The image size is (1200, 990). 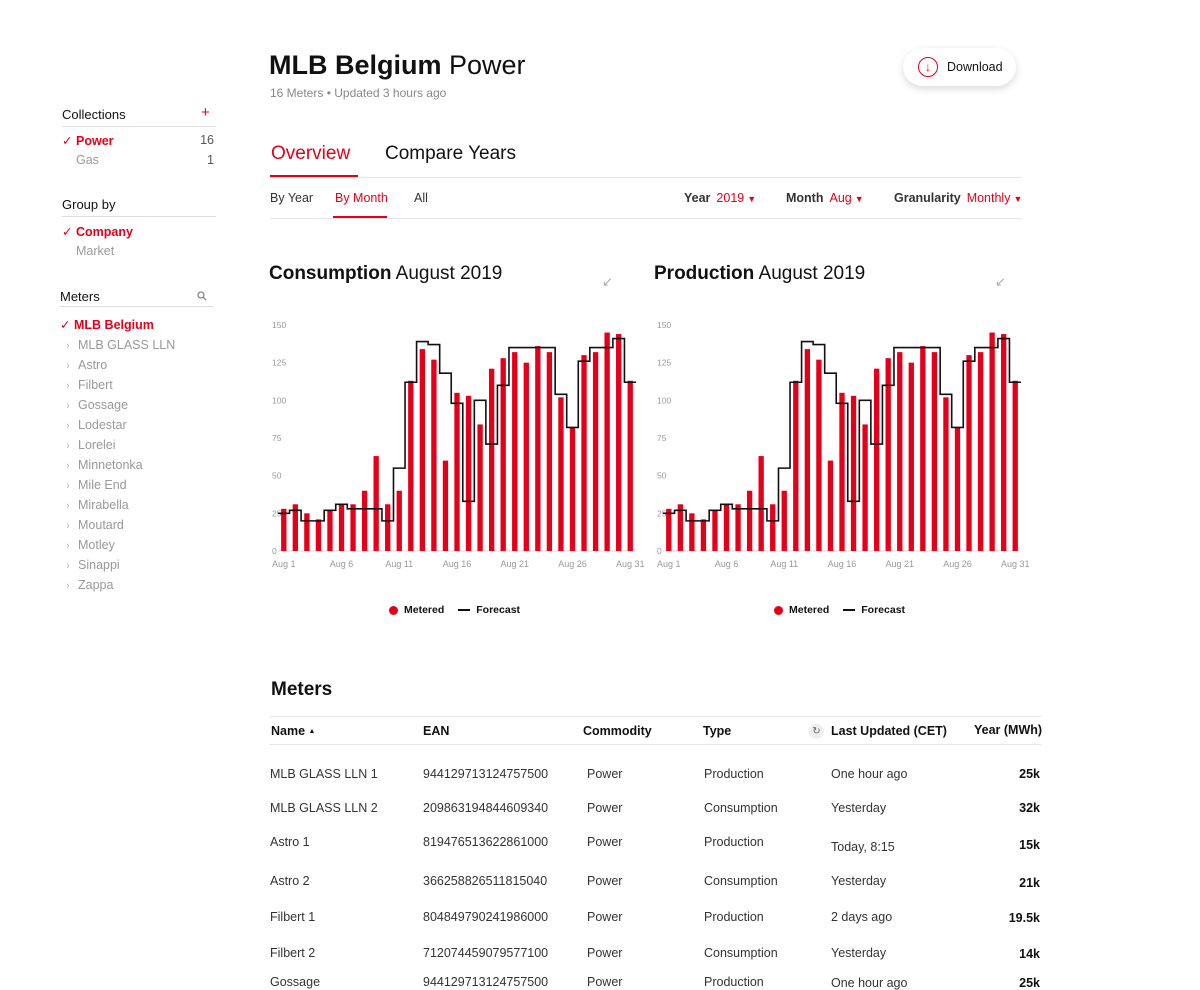 I want to click on subtab-by-month: By Month, so click(x=361, y=198).